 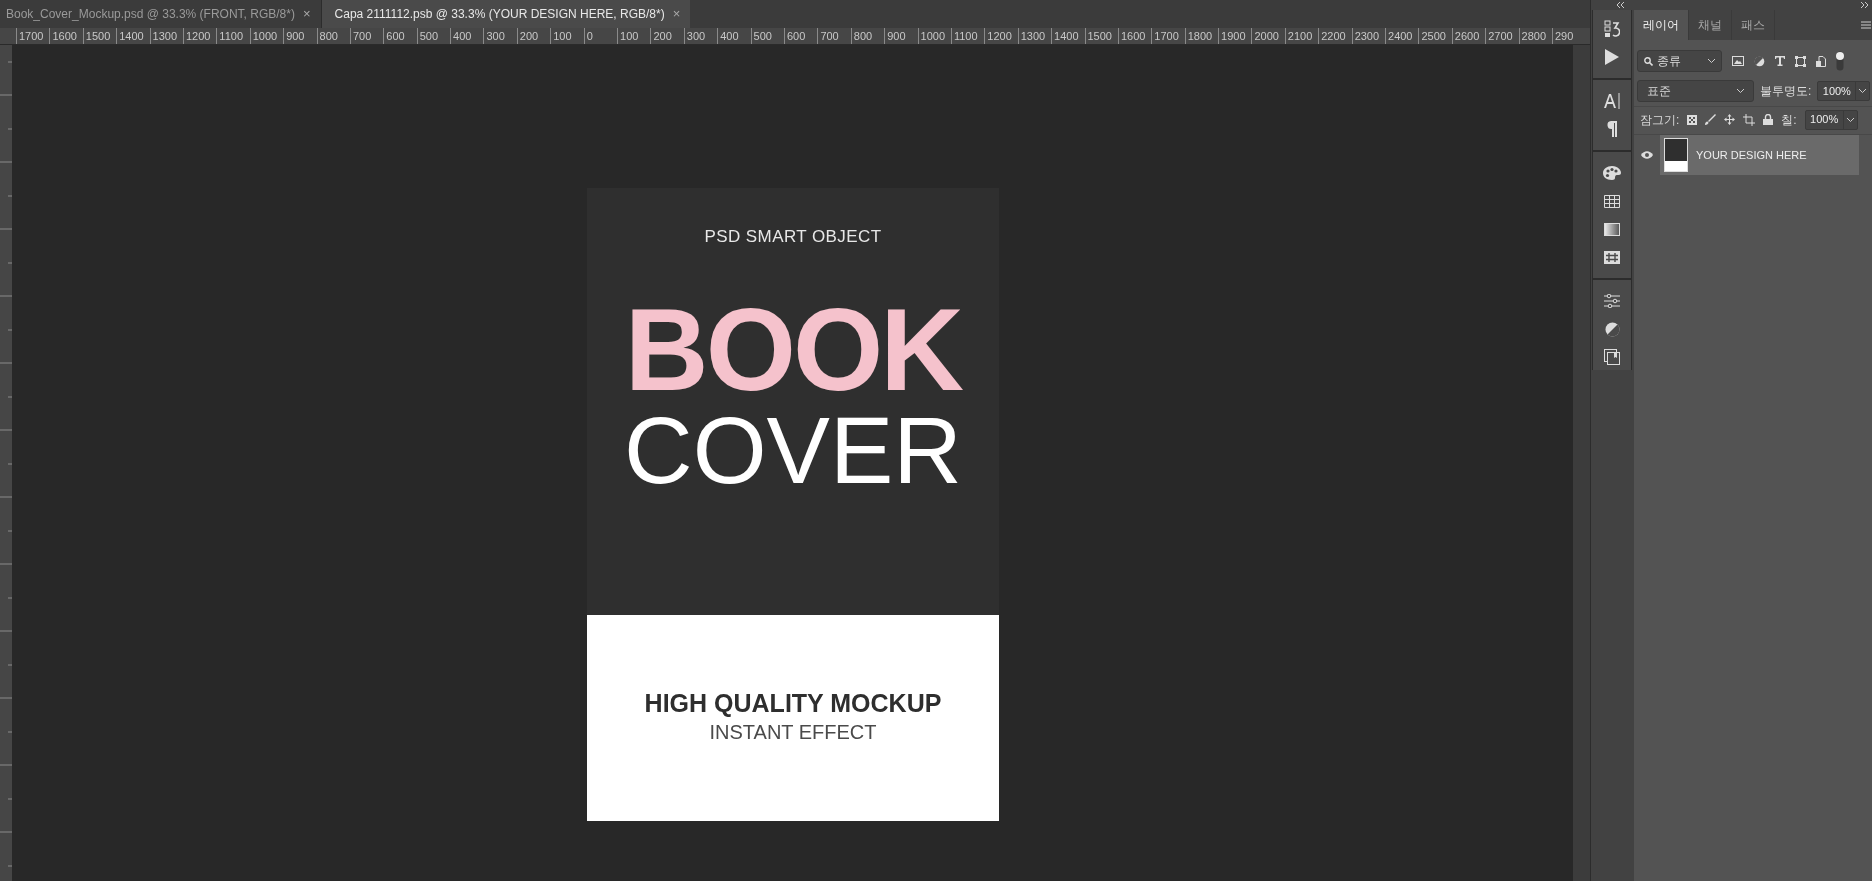 What do you see at coordinates (1612, 301) in the screenshot?
I see `sliders-icon` at bounding box center [1612, 301].